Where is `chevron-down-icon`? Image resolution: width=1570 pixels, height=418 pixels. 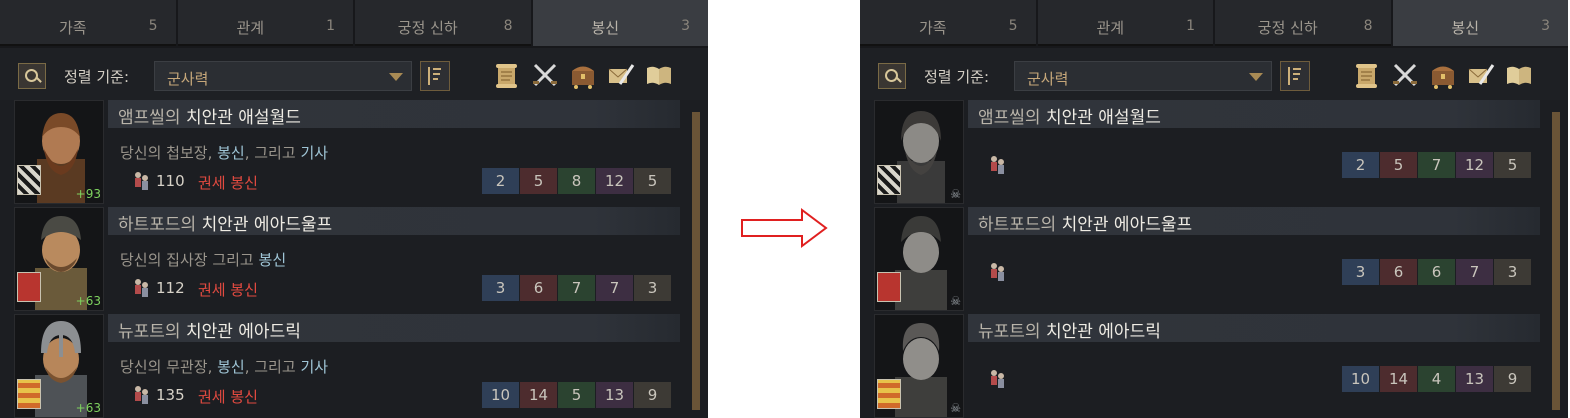
chevron-down-icon is located at coordinates (1256, 77).